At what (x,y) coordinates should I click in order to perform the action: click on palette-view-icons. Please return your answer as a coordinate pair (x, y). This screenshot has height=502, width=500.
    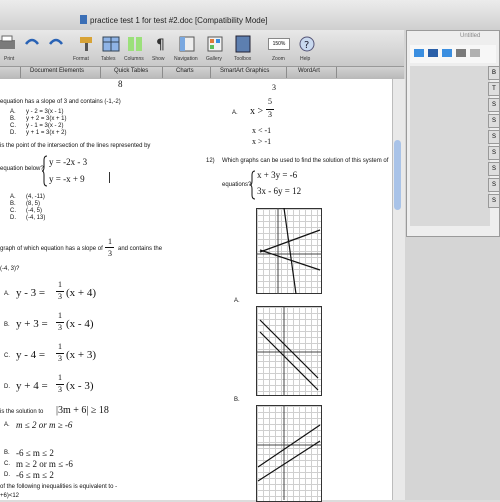
    Looking at the image, I should click on (454, 54).